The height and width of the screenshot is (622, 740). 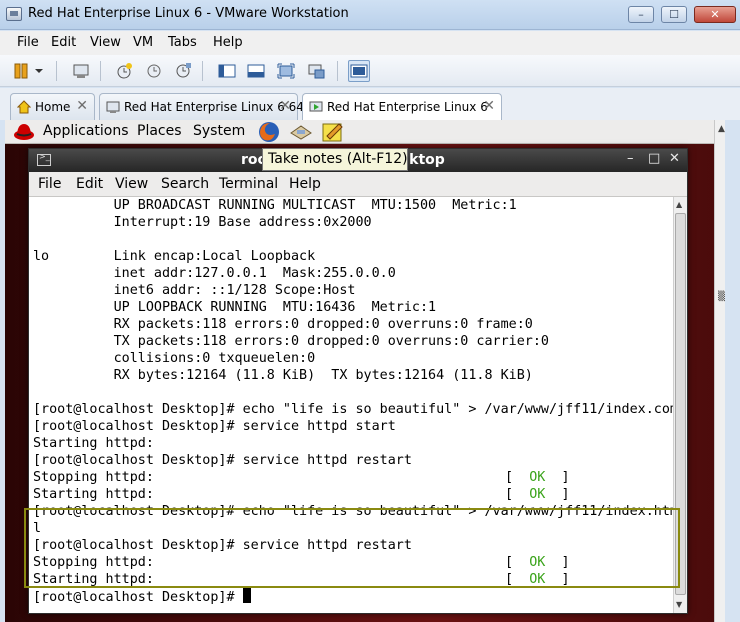 What do you see at coordinates (427, 160) in the screenshot?
I see `terminal-title-tail: ktop` at bounding box center [427, 160].